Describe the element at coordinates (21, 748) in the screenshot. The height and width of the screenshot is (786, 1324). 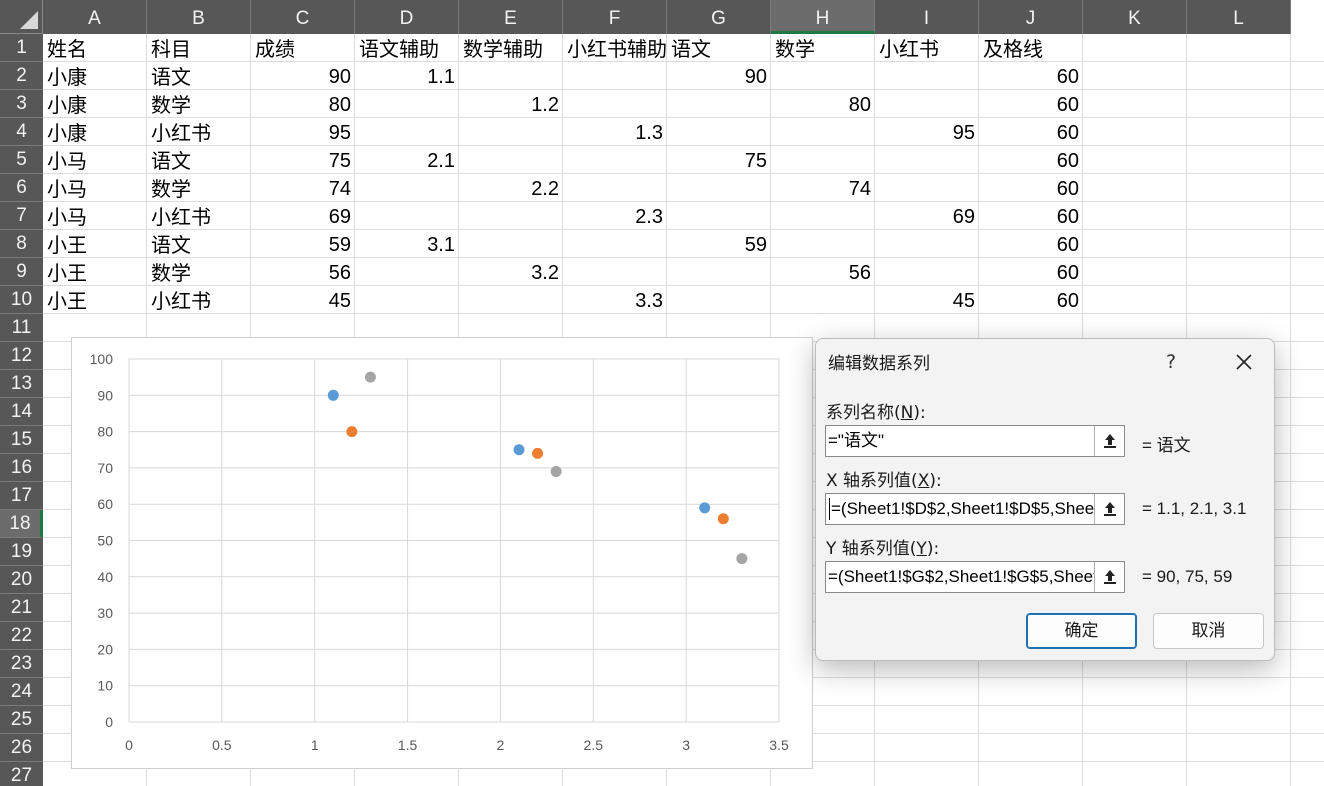
I see `row-header-26: 26` at that location.